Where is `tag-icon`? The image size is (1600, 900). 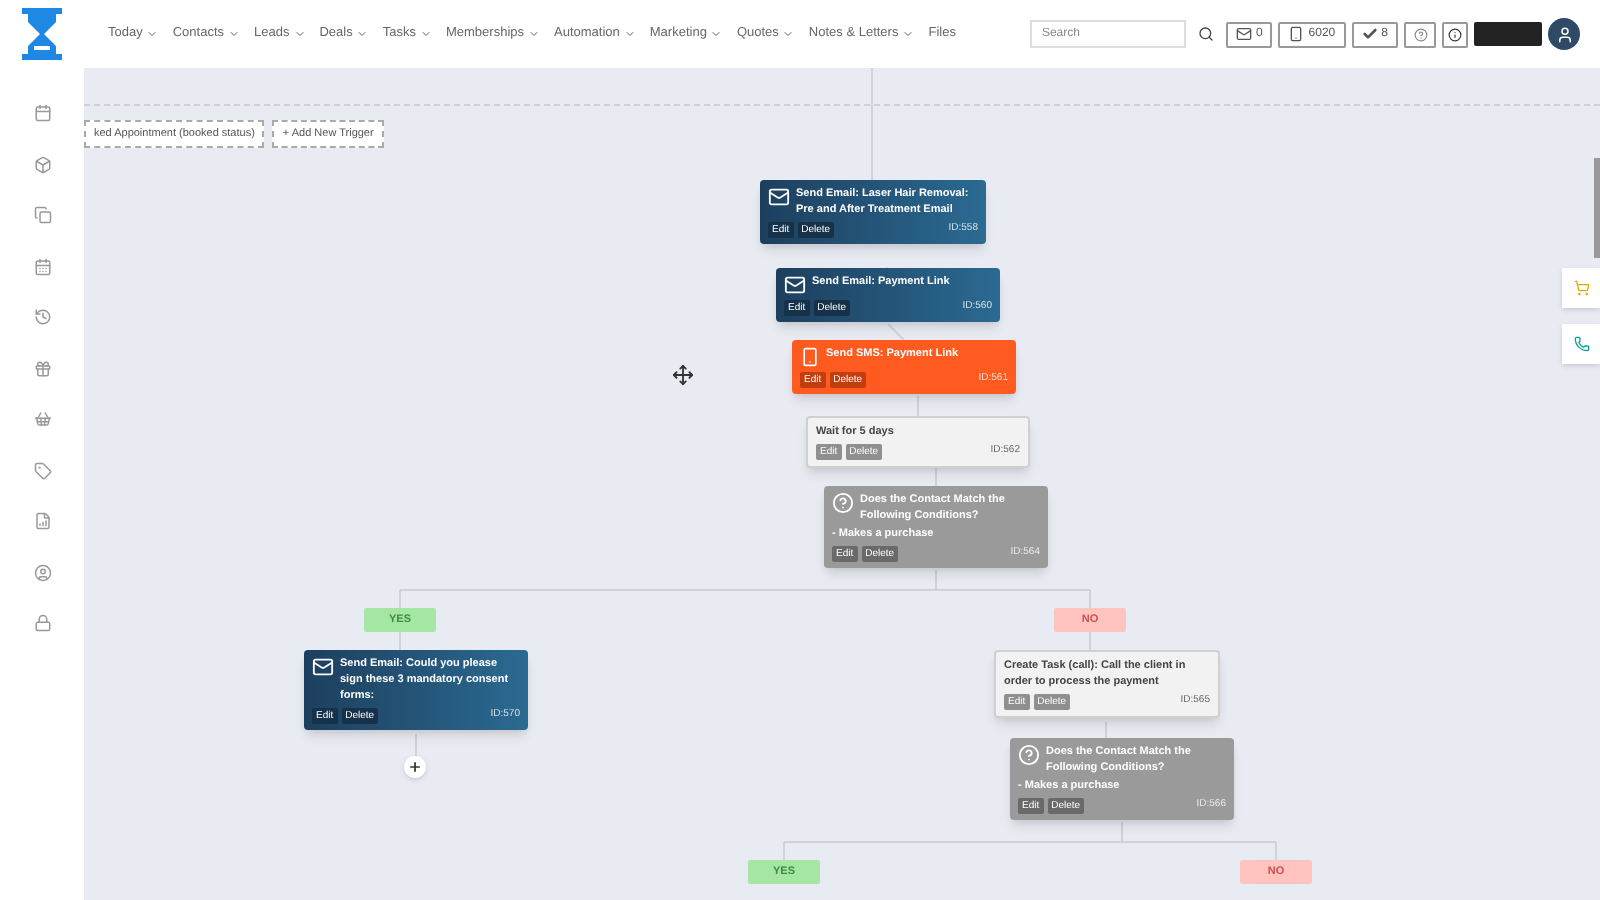
tag-icon is located at coordinates (42, 470).